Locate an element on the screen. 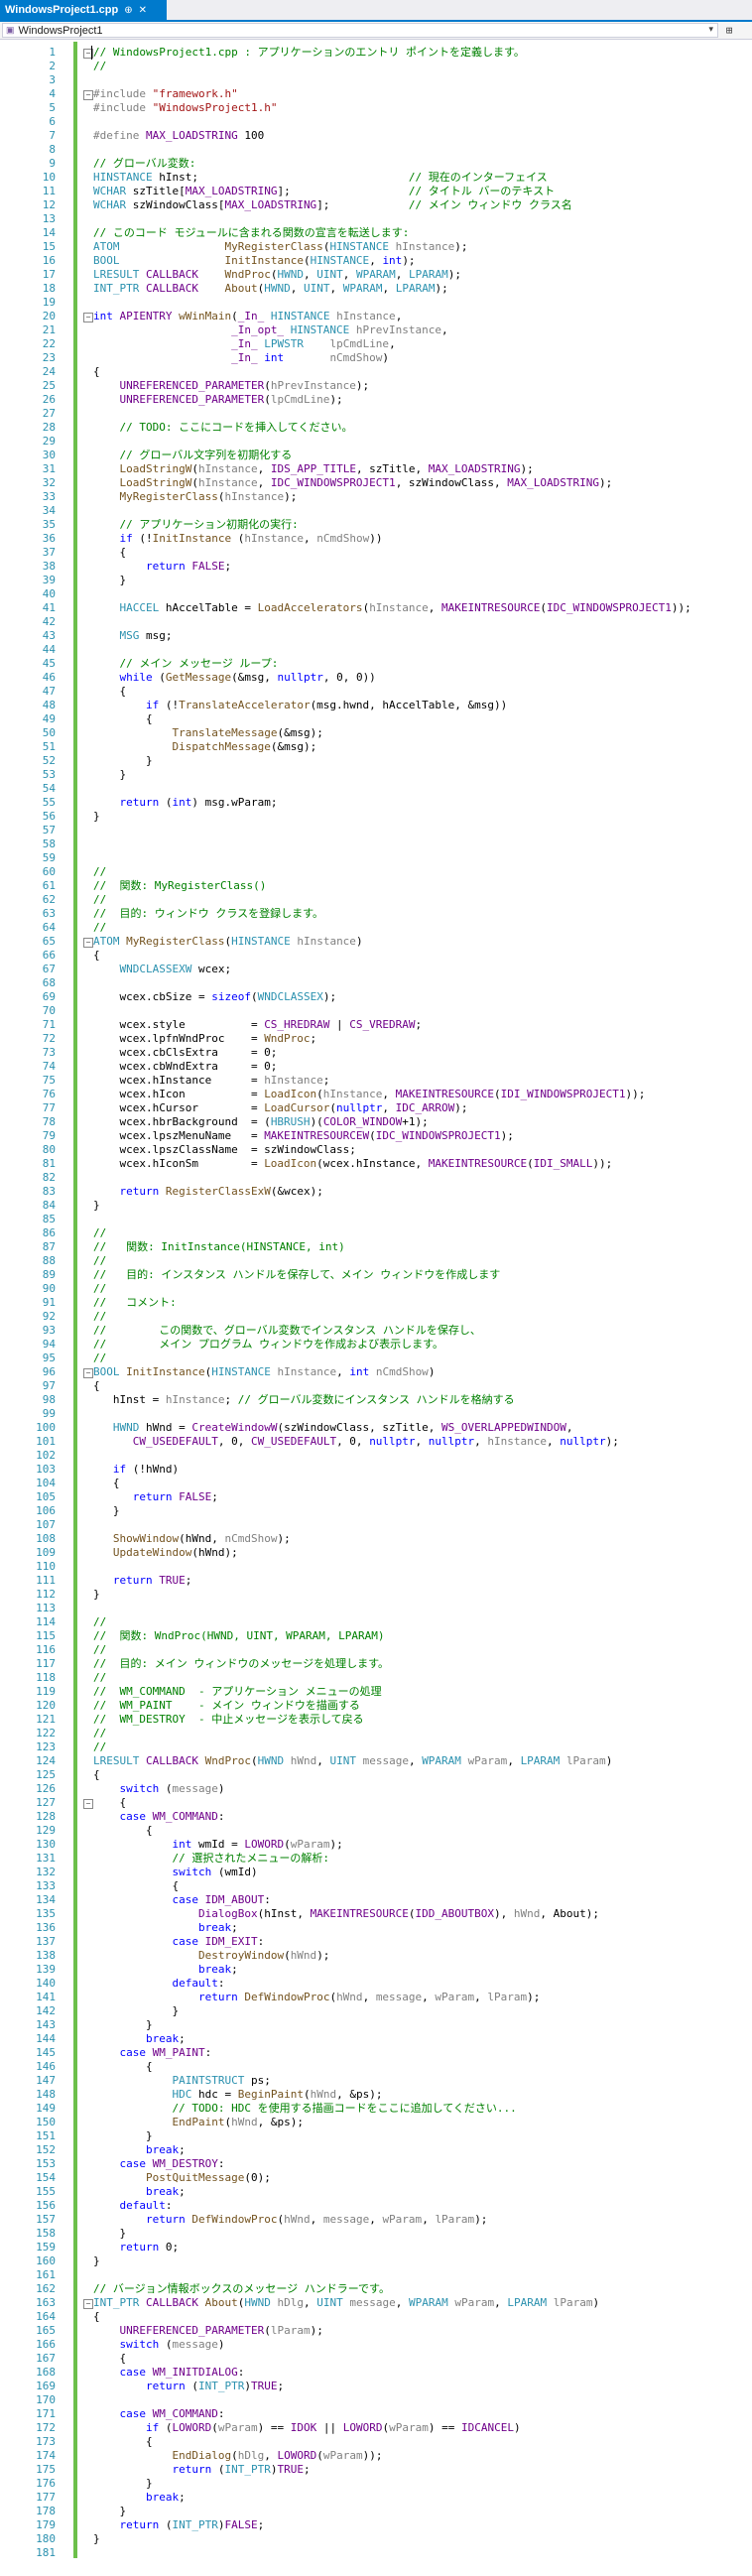 The height and width of the screenshot is (2576, 752). code-line: case IDM_ABOUT: is located at coordinates (182, 1900).